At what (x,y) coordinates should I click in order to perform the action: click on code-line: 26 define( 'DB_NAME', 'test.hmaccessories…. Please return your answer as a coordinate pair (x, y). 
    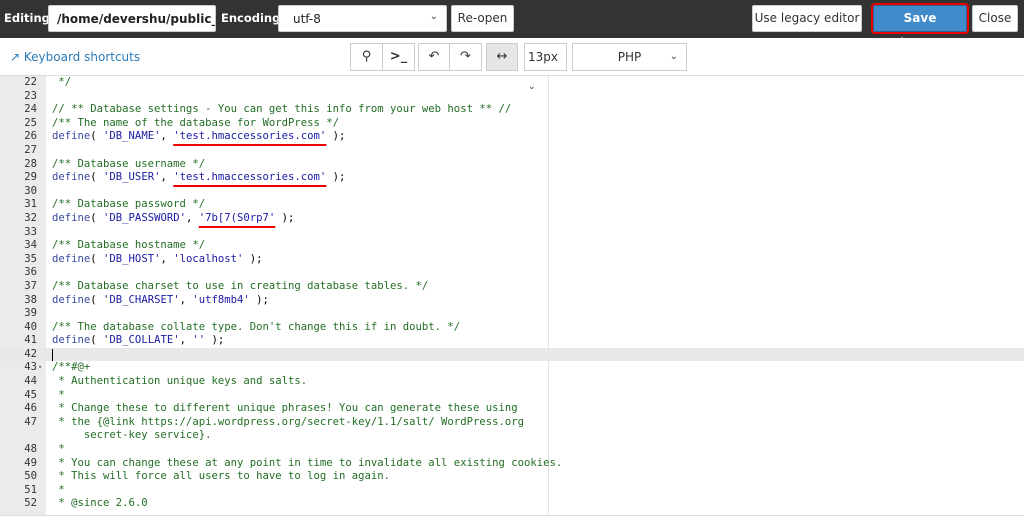
    Looking at the image, I should click on (512, 137).